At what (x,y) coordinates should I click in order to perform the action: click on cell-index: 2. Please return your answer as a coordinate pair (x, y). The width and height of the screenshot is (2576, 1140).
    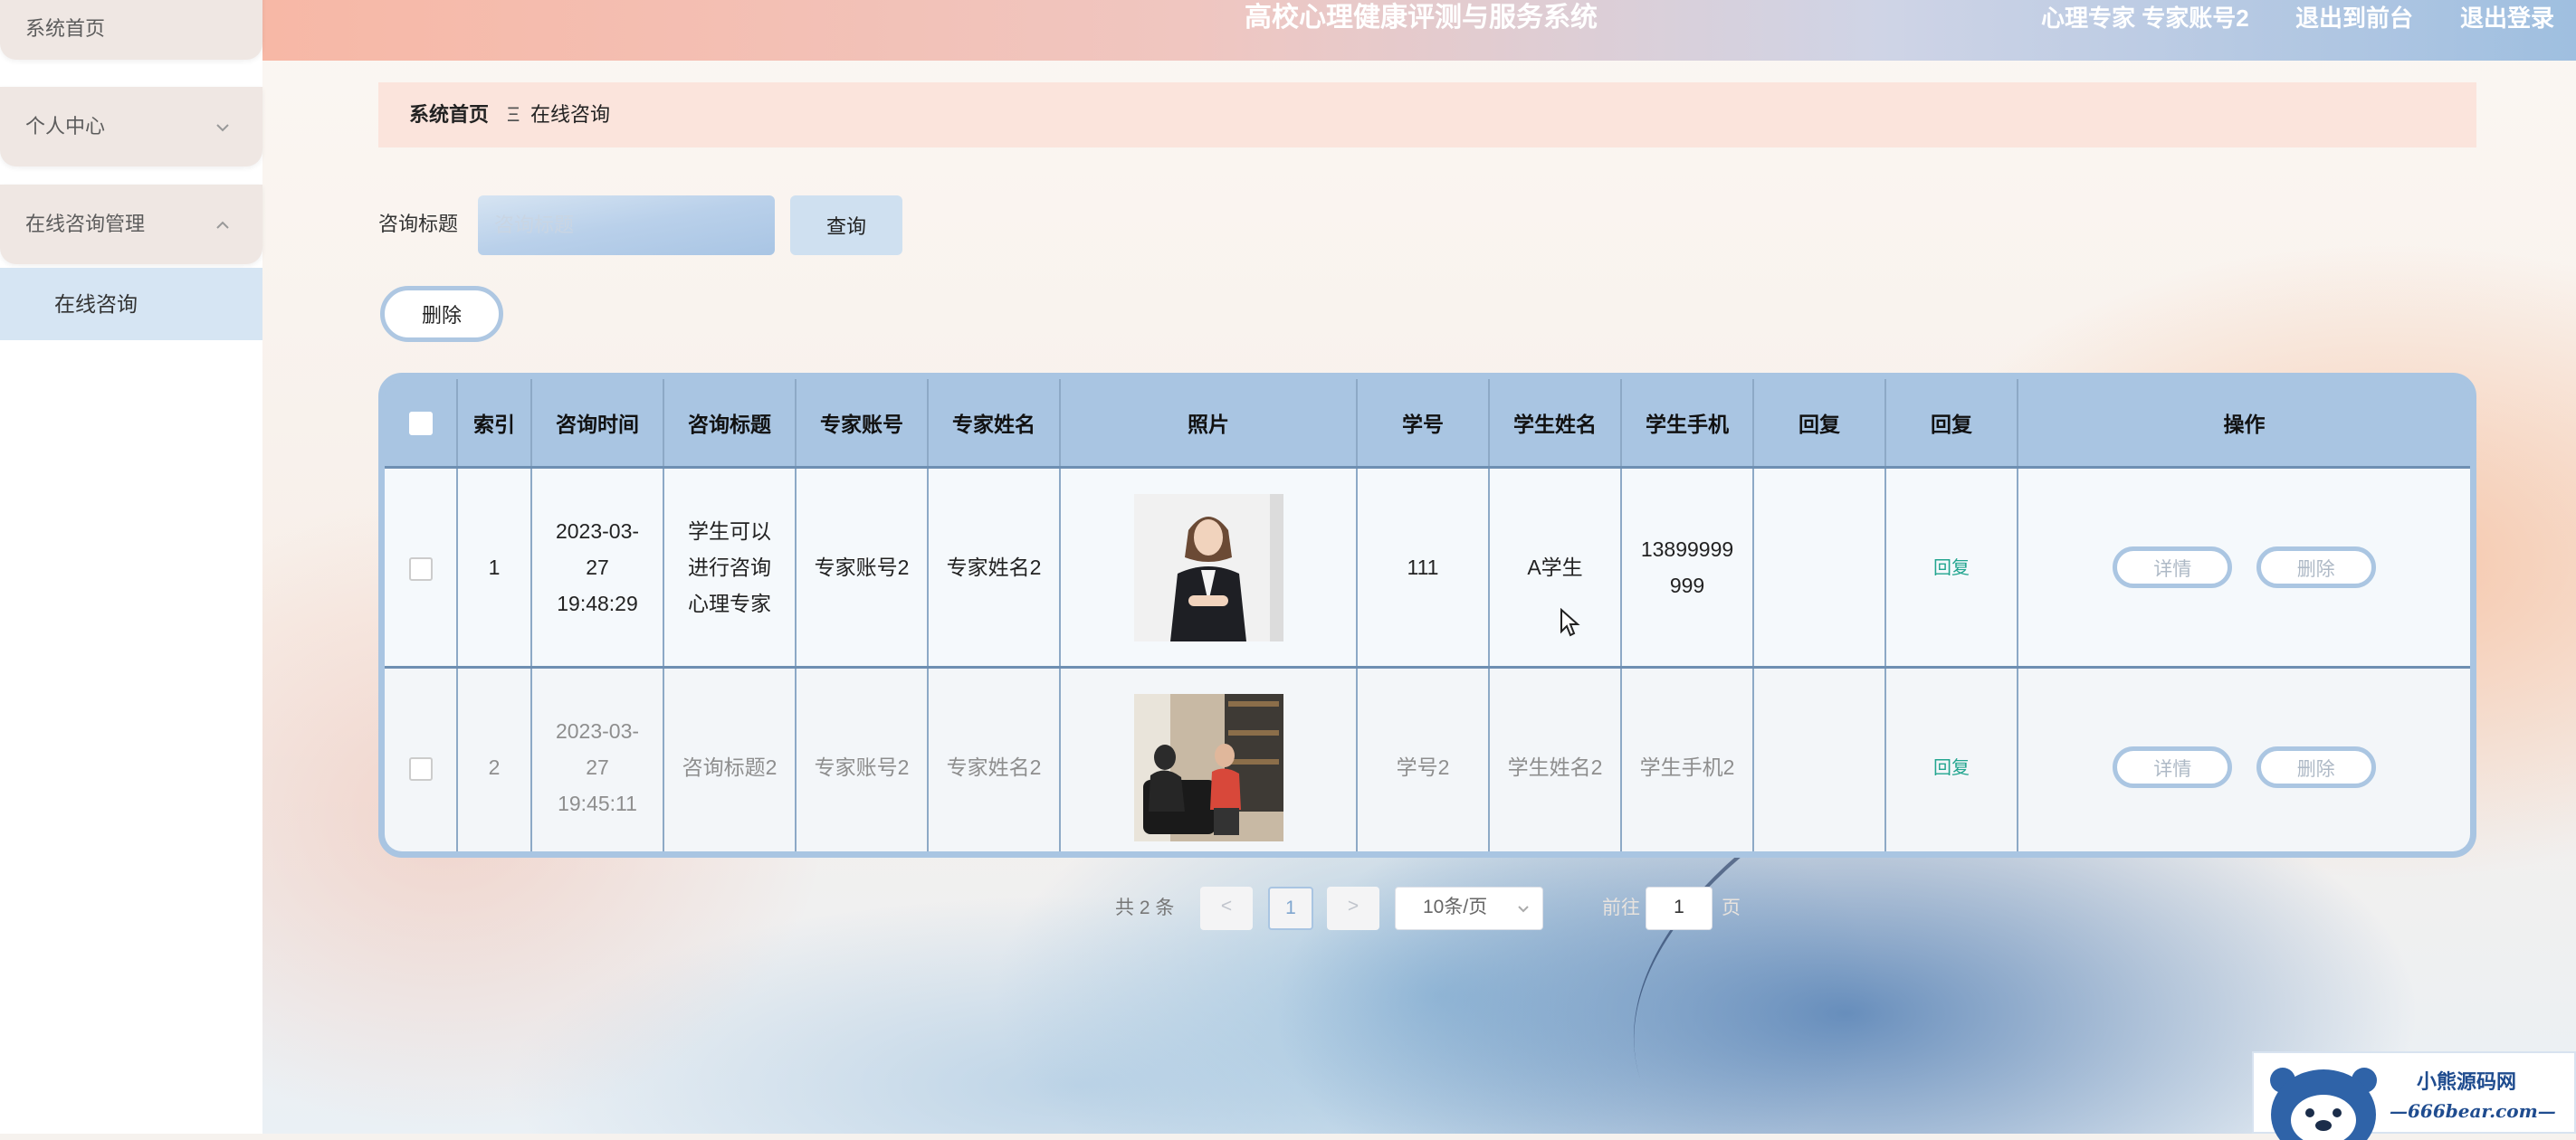
    Looking at the image, I should click on (495, 758).